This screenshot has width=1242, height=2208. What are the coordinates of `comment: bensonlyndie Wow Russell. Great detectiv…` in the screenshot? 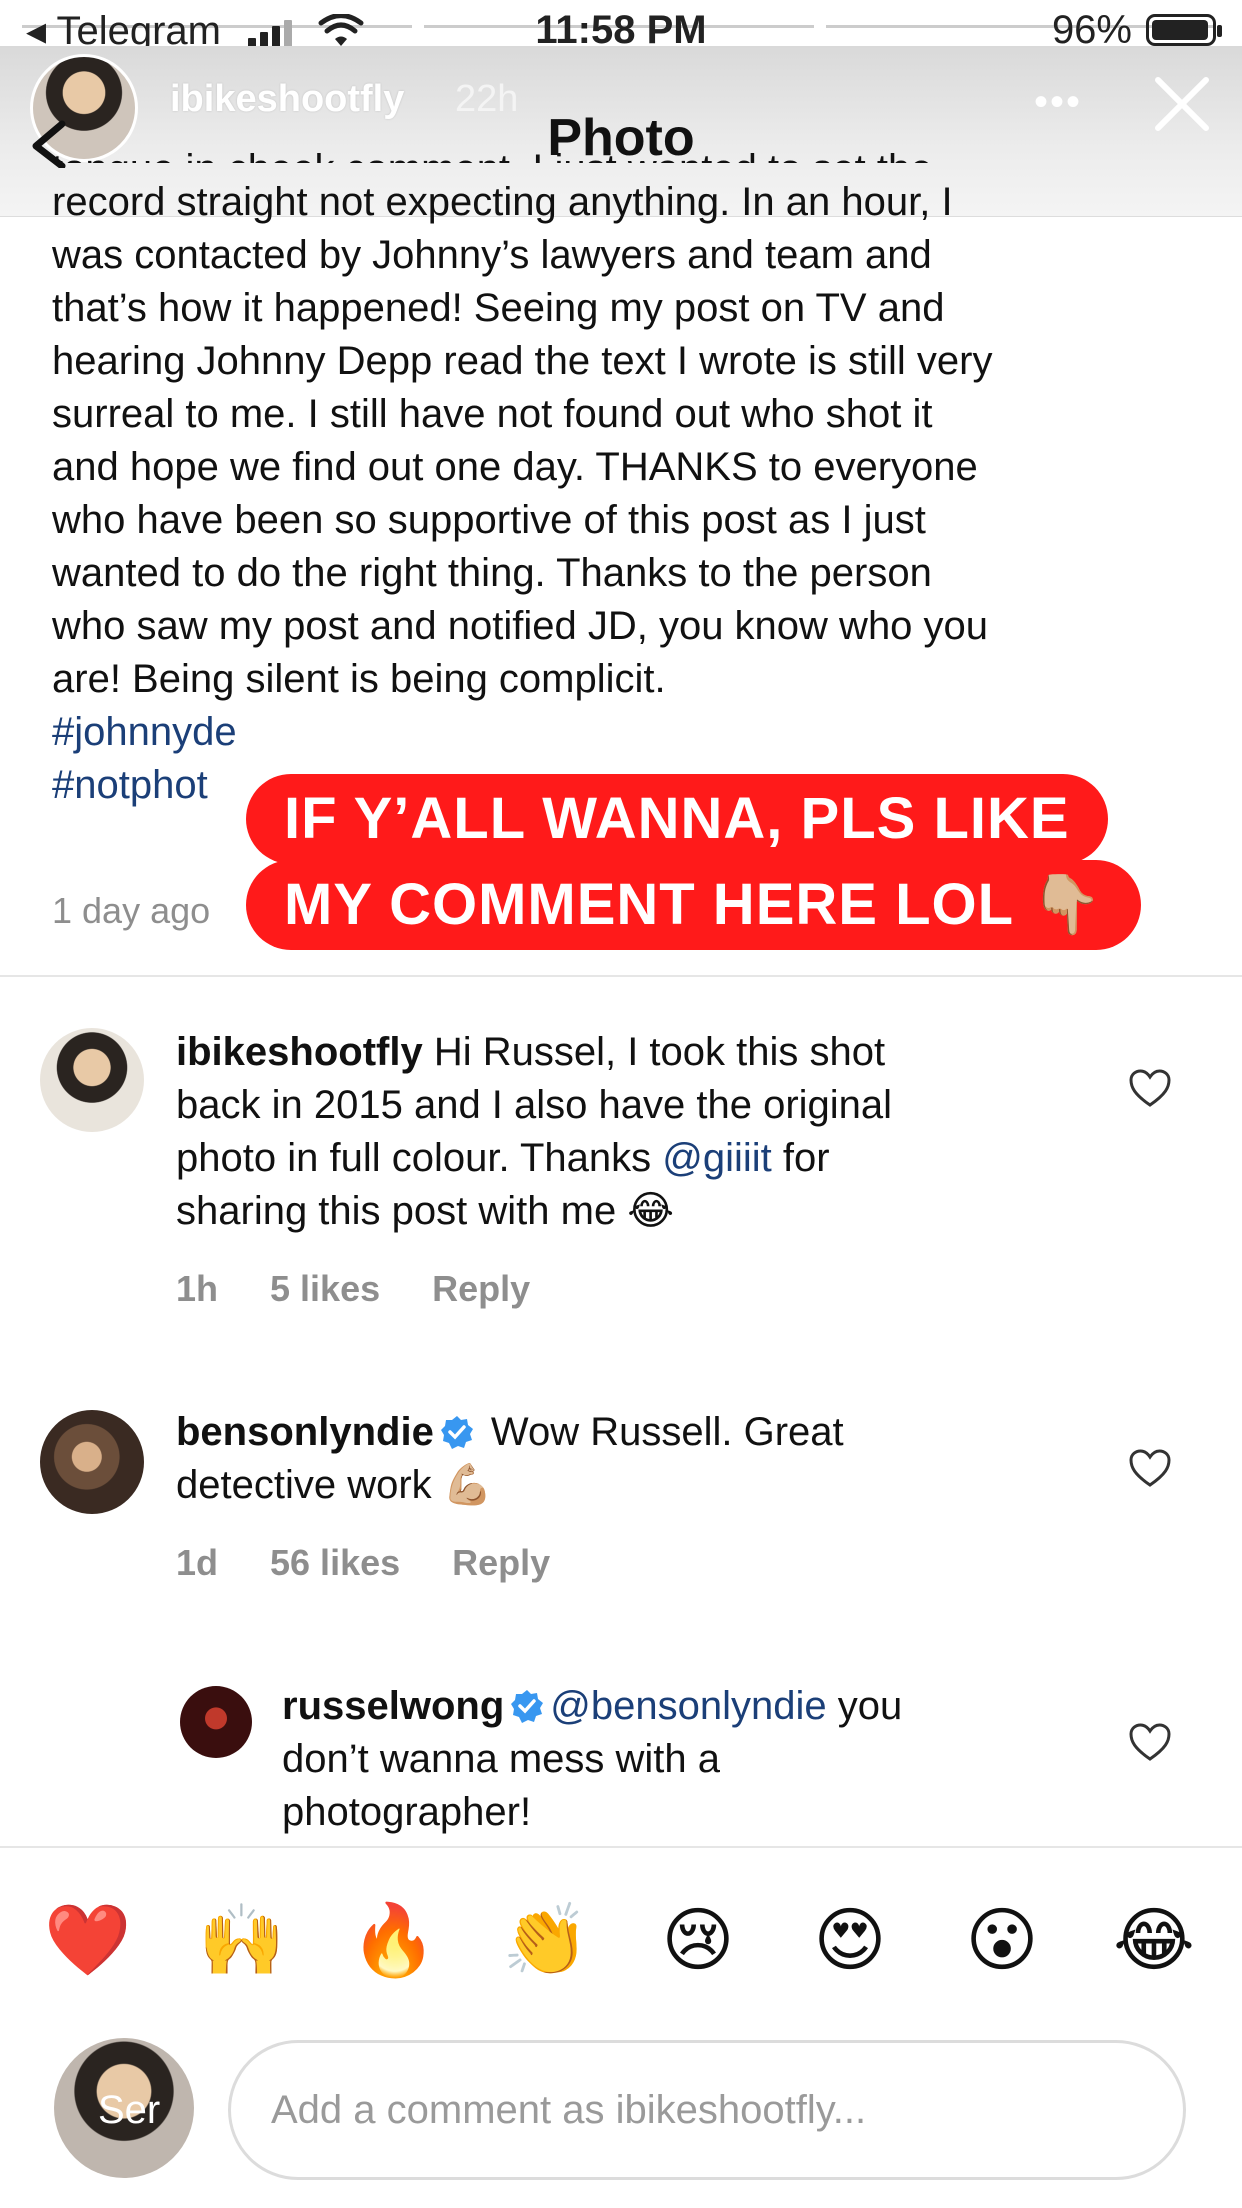 It's located at (626, 1459).